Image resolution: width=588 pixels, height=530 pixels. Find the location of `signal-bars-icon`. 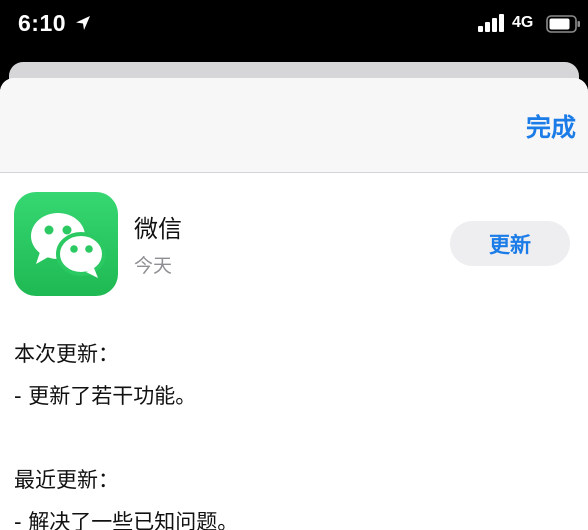

signal-bars-icon is located at coordinates (491, 23).